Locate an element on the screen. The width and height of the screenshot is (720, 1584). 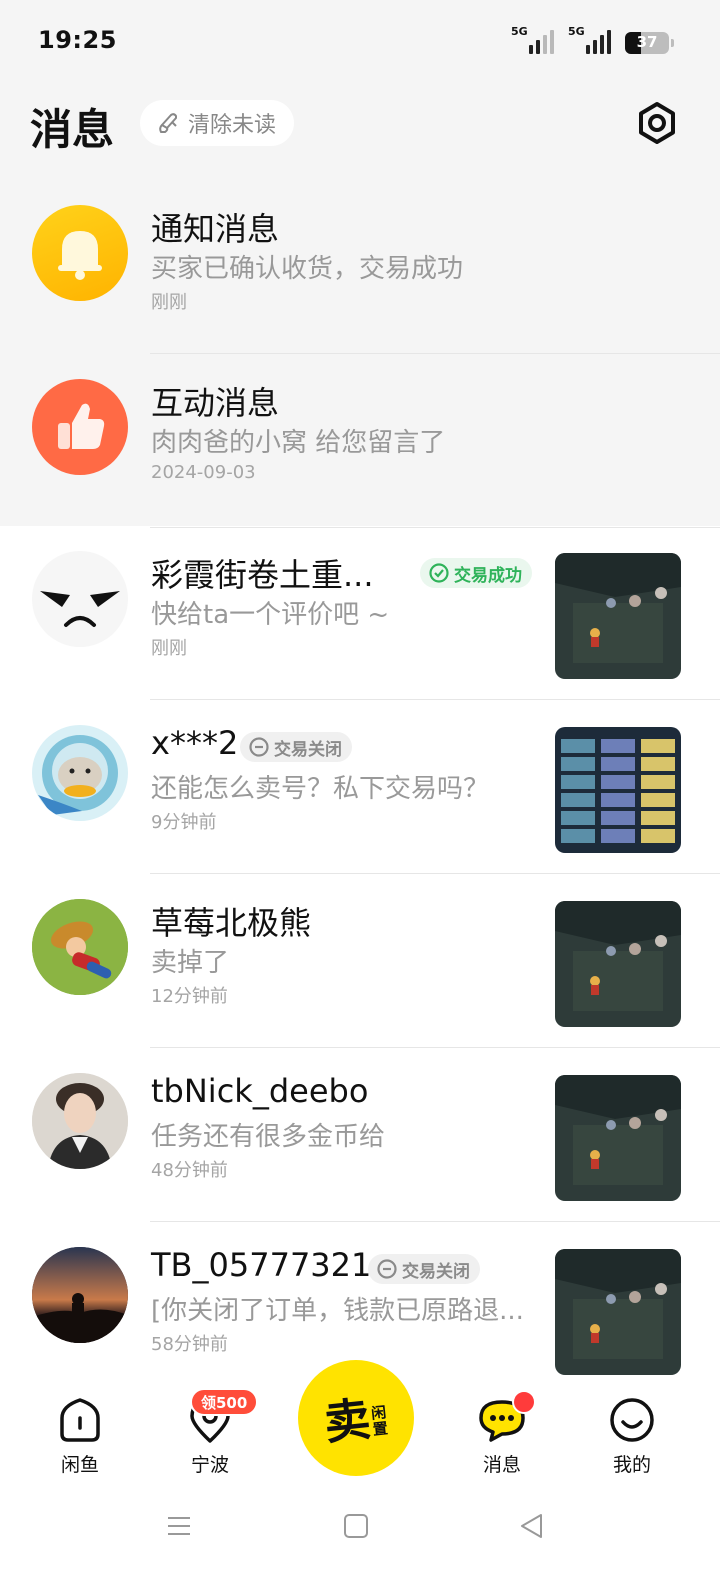
smiley-icon is located at coordinates (632, 1420).